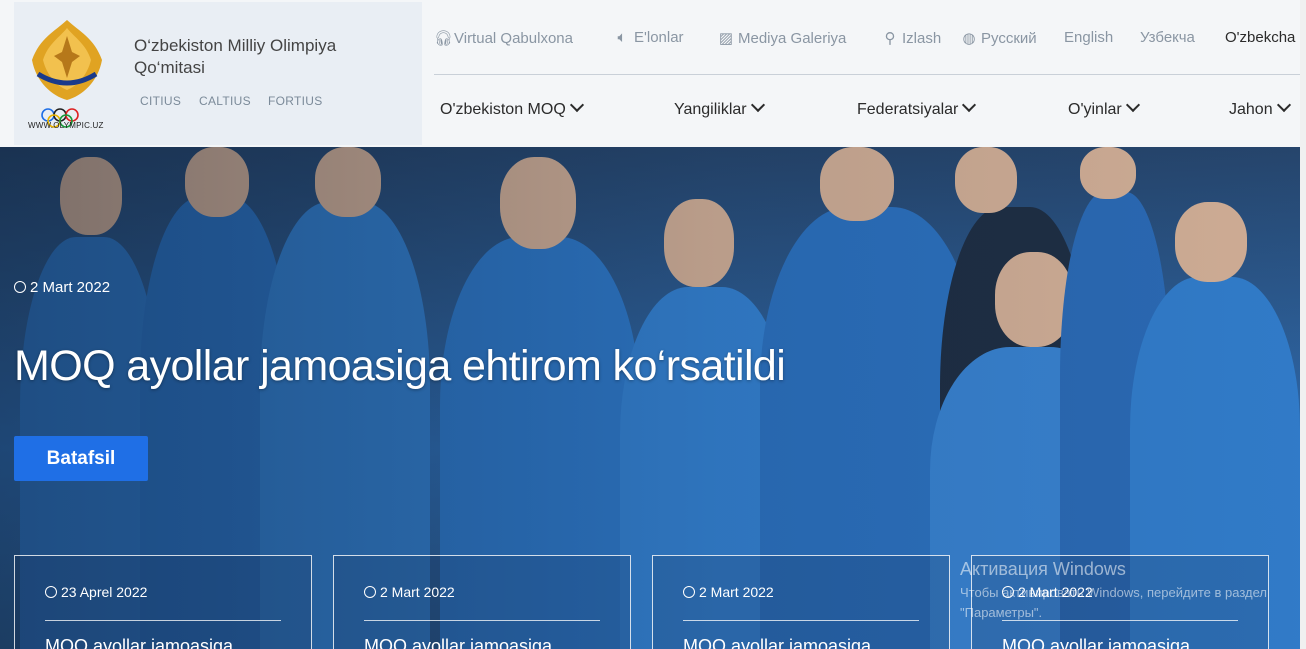  I want to click on topnav-announcements: 🔈︎ E'lonlar, so click(648, 38).